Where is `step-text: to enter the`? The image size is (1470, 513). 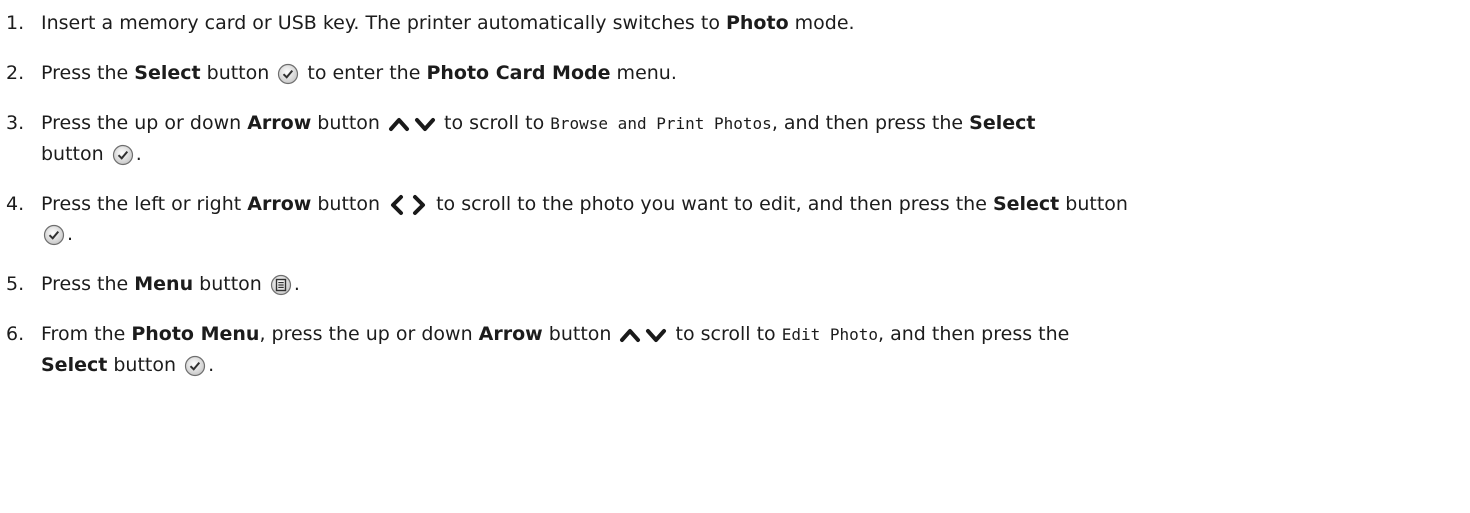 step-text: to enter the is located at coordinates (364, 73).